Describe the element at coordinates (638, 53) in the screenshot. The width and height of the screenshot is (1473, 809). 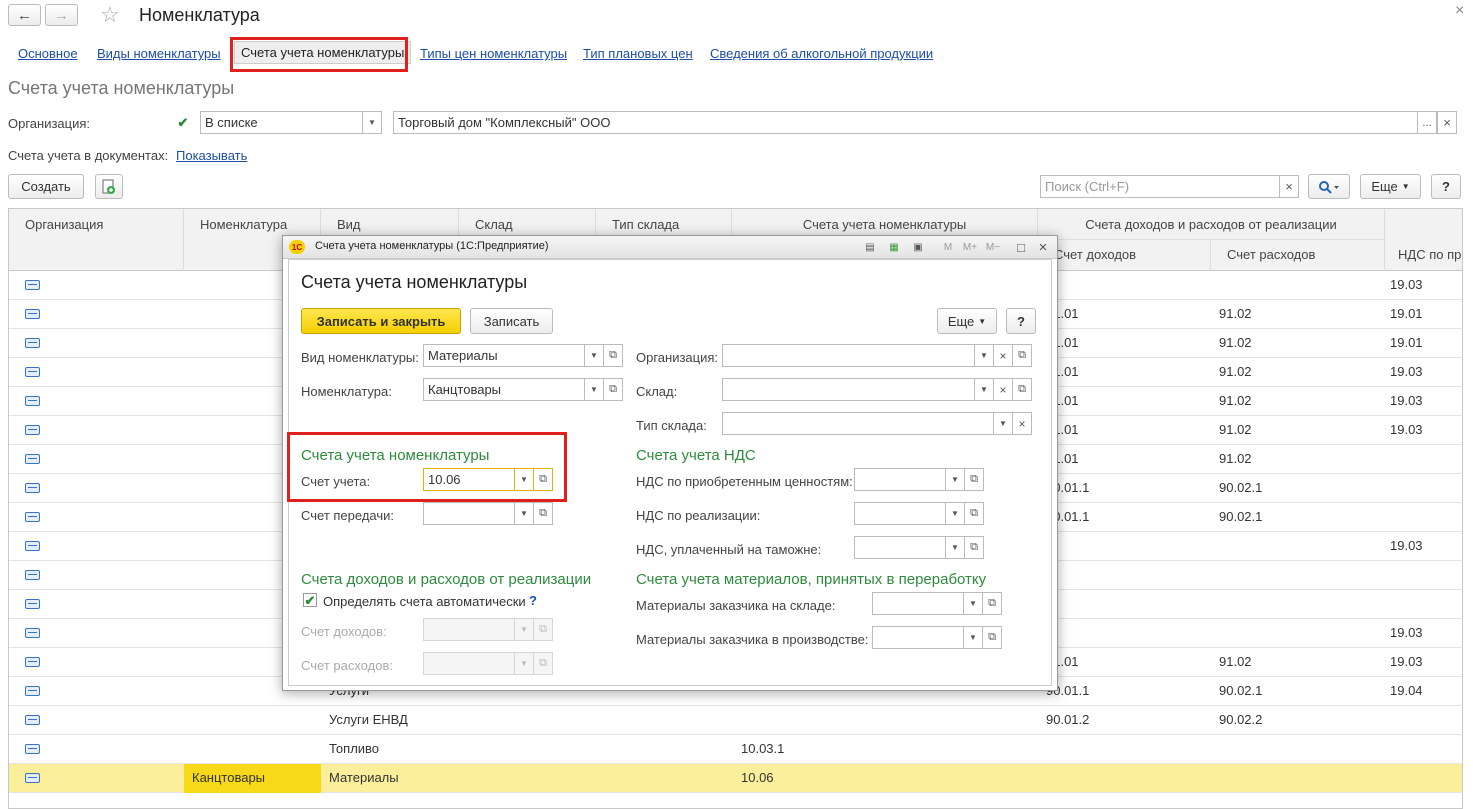
I see `tab-planned-prices: Тип плановых цен` at that location.